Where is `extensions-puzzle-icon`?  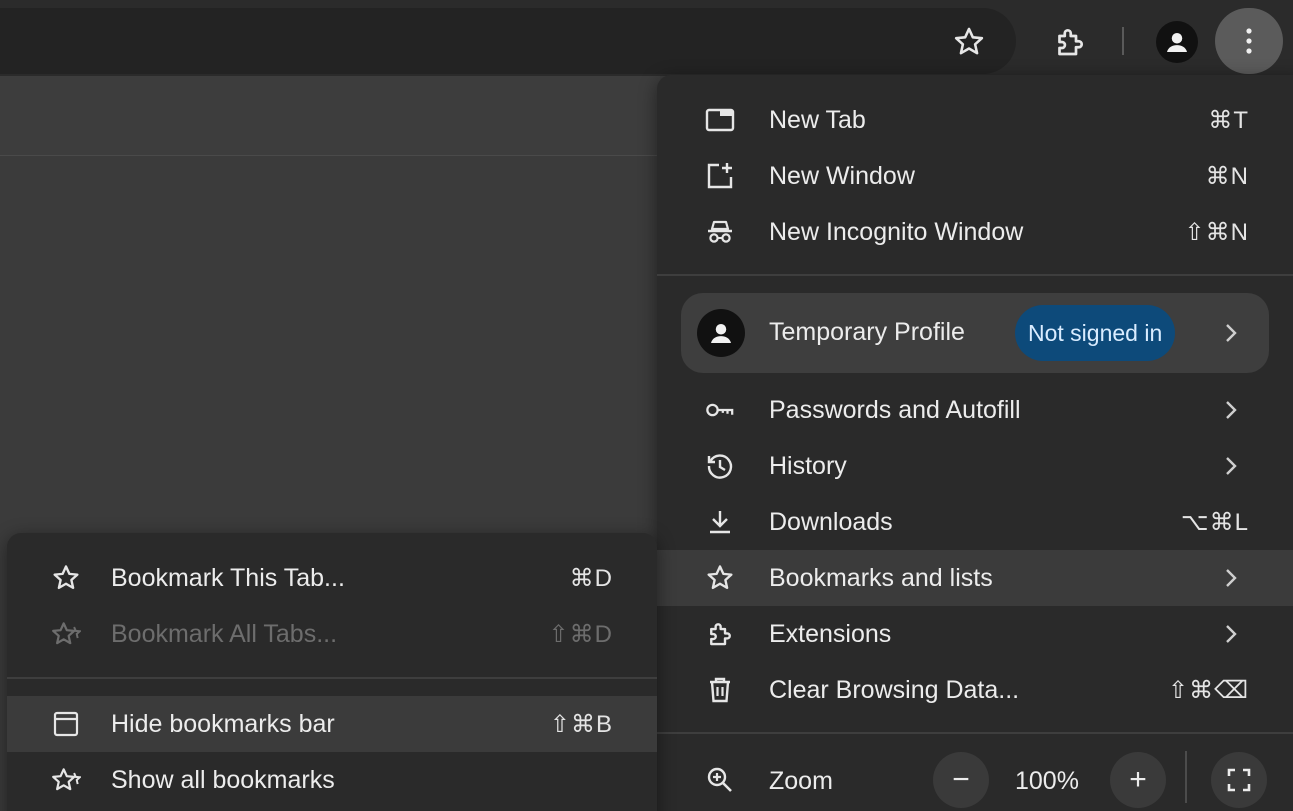
extensions-puzzle-icon is located at coordinates (1070, 42).